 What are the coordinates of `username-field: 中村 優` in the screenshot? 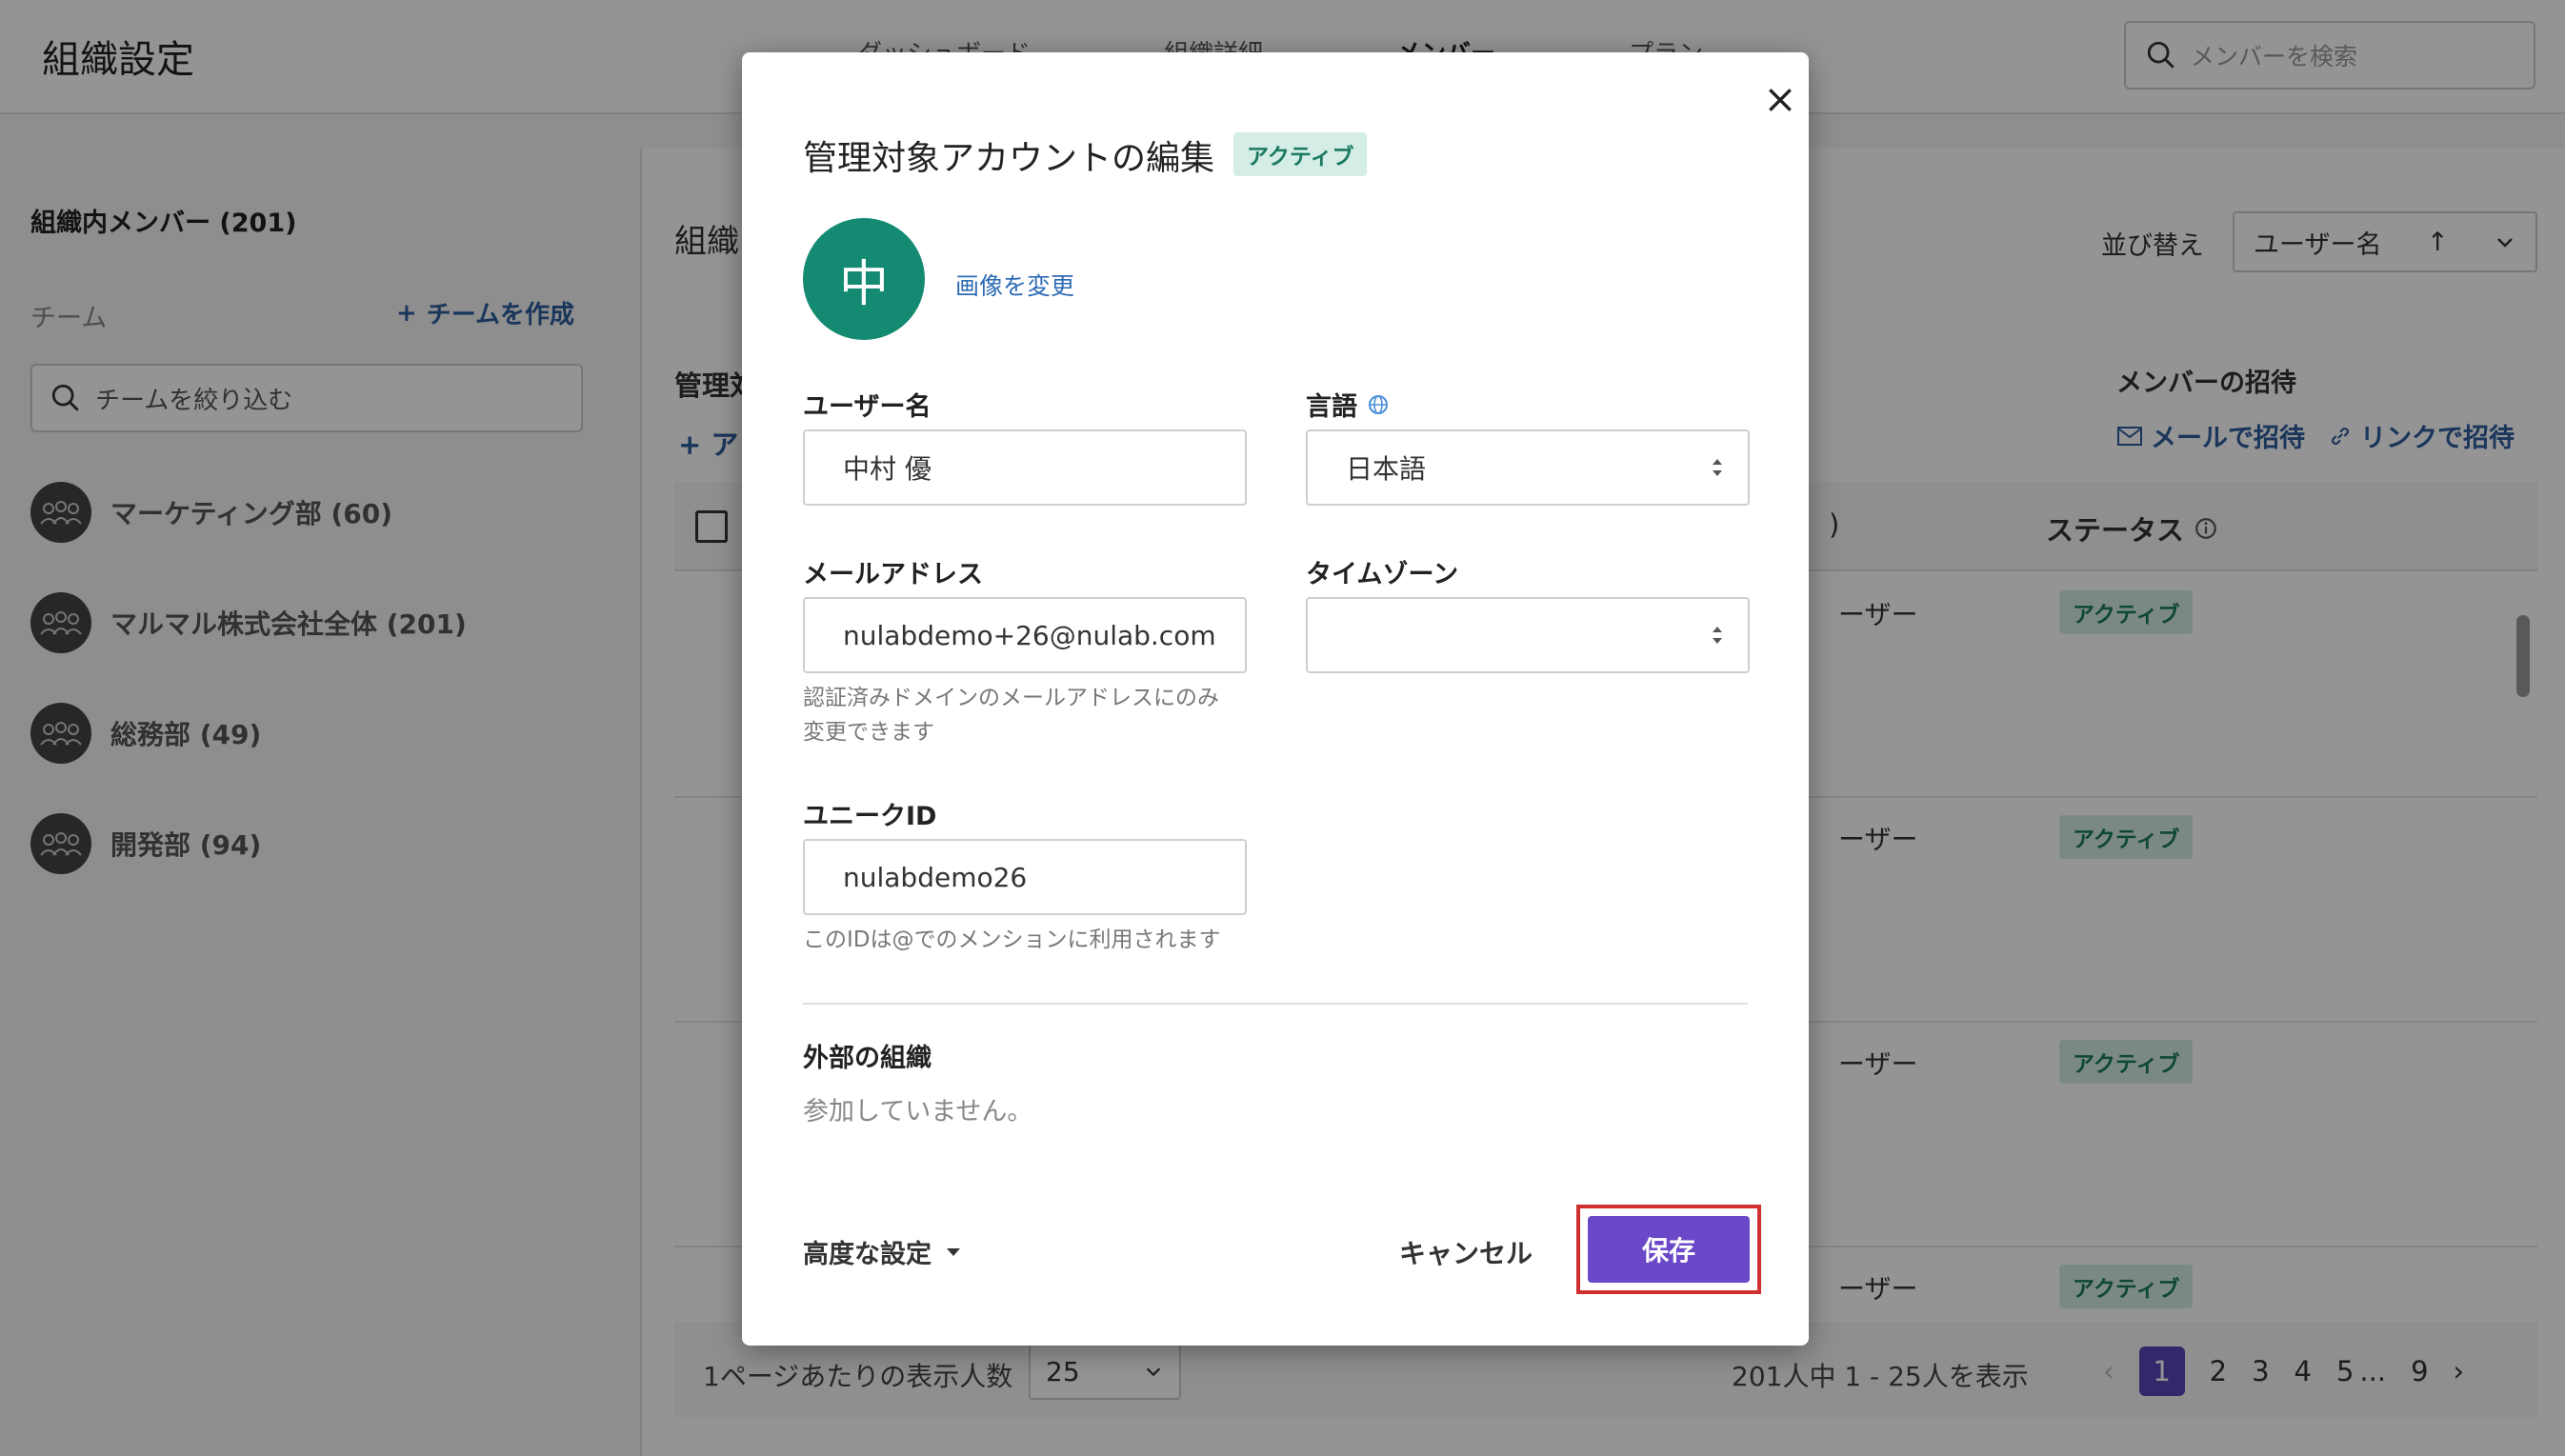 It's located at (1025, 468).